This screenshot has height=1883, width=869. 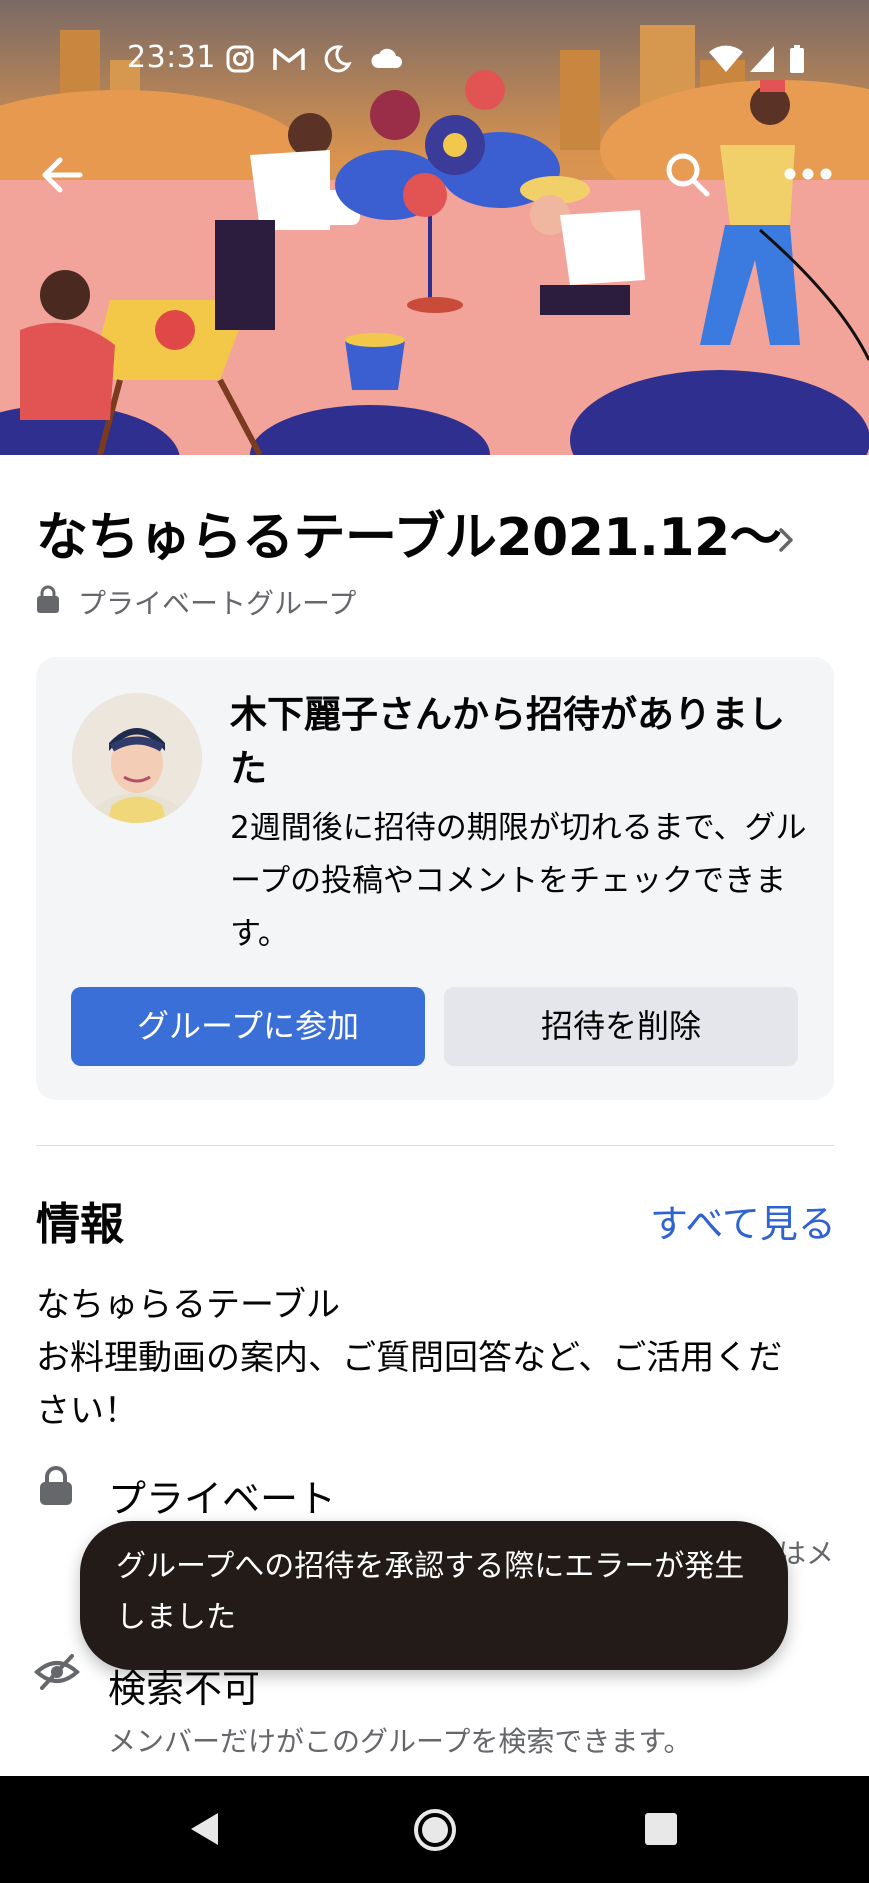 I want to click on search-icon, so click(x=688, y=177).